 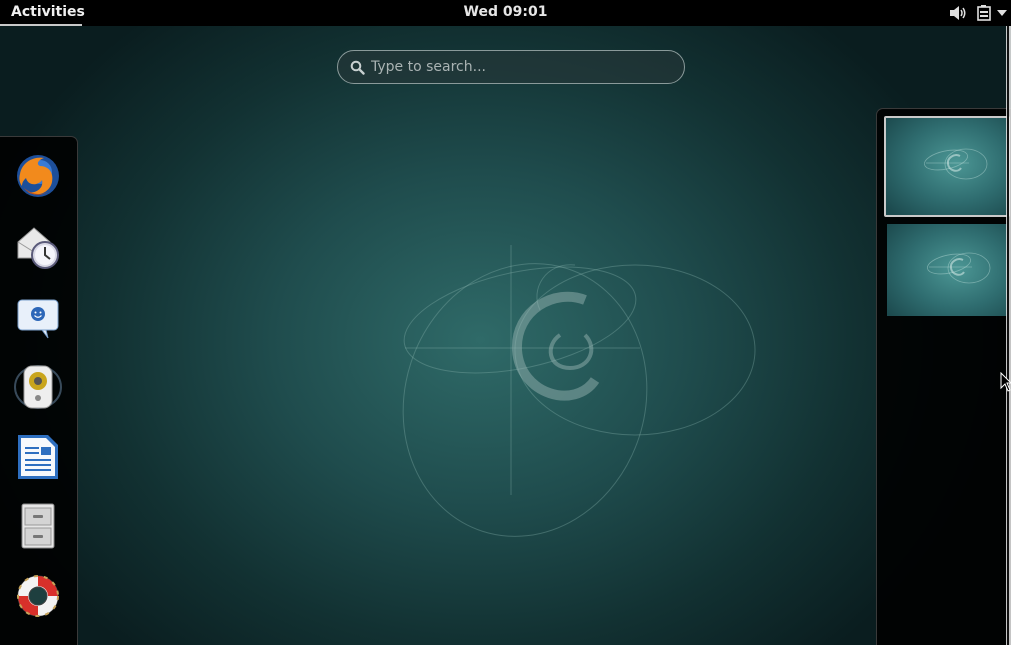 I want to click on firefox-icon, so click(x=38, y=176).